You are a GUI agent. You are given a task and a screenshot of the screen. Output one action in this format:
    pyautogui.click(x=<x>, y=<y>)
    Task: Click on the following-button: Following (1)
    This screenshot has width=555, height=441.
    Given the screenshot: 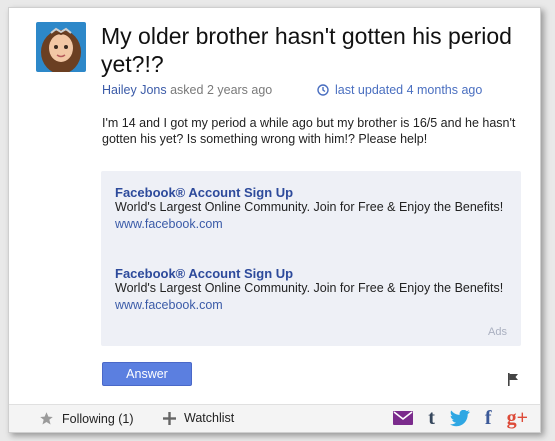 What is the action you would take?
    pyautogui.click(x=86, y=418)
    